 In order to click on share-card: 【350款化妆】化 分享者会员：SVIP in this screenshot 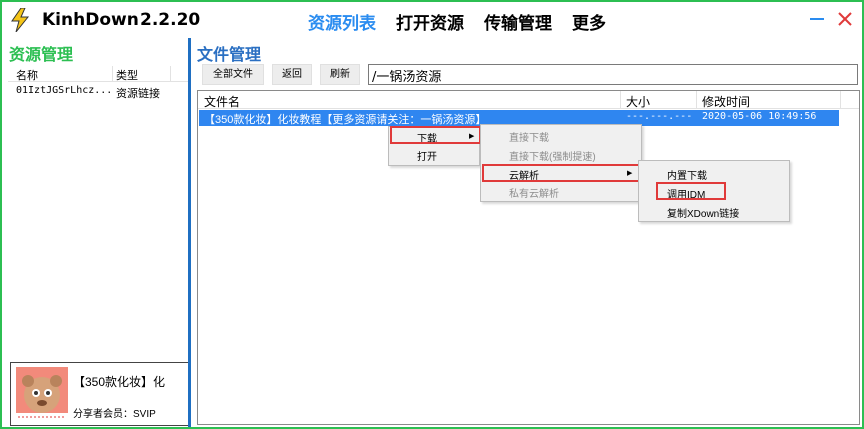, I will do `click(100, 394)`.